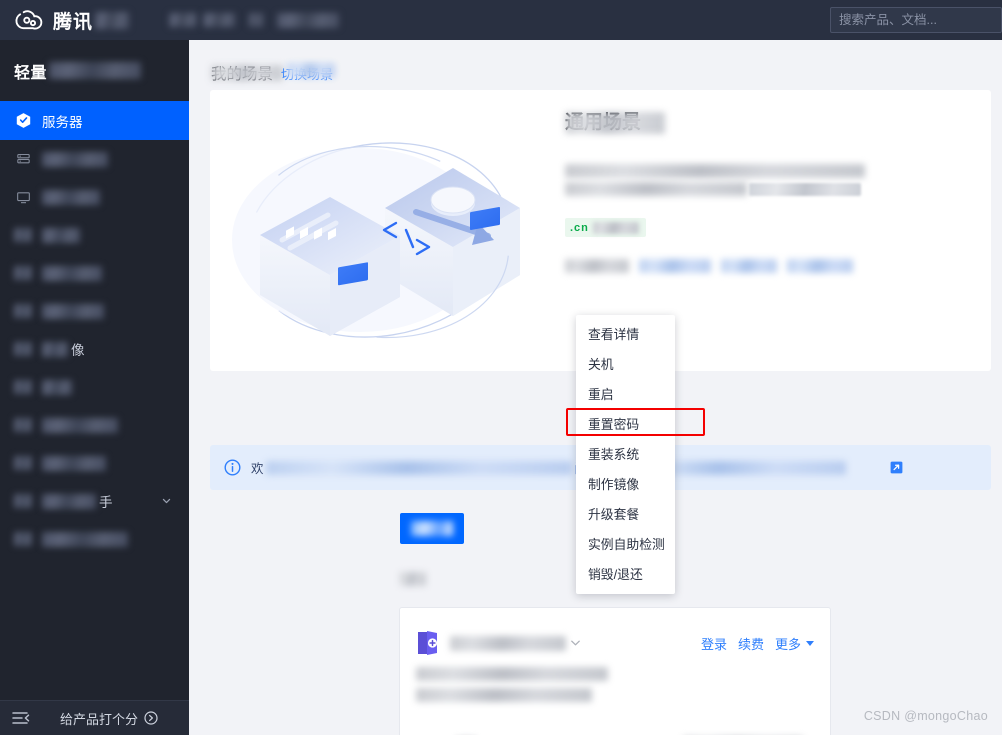 This screenshot has width=1002, height=735. Describe the element at coordinates (625, 335) in the screenshot. I see `menu-item-view-details: 查看详情` at that location.